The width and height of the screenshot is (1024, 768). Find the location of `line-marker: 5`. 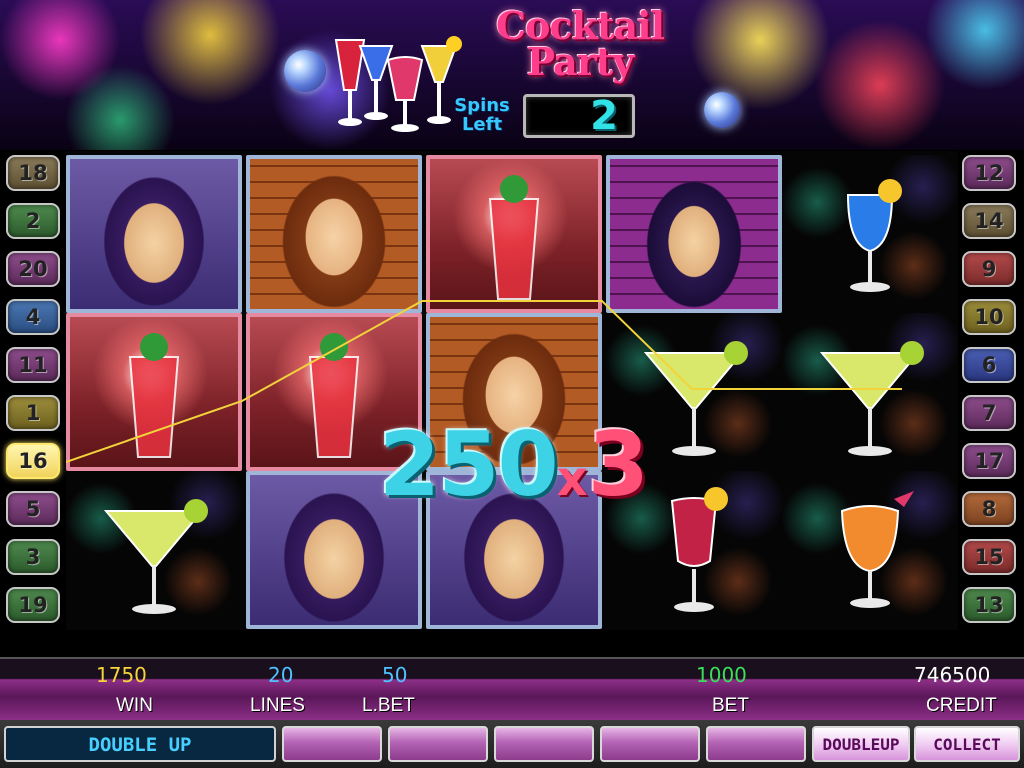

line-marker: 5 is located at coordinates (33, 509).